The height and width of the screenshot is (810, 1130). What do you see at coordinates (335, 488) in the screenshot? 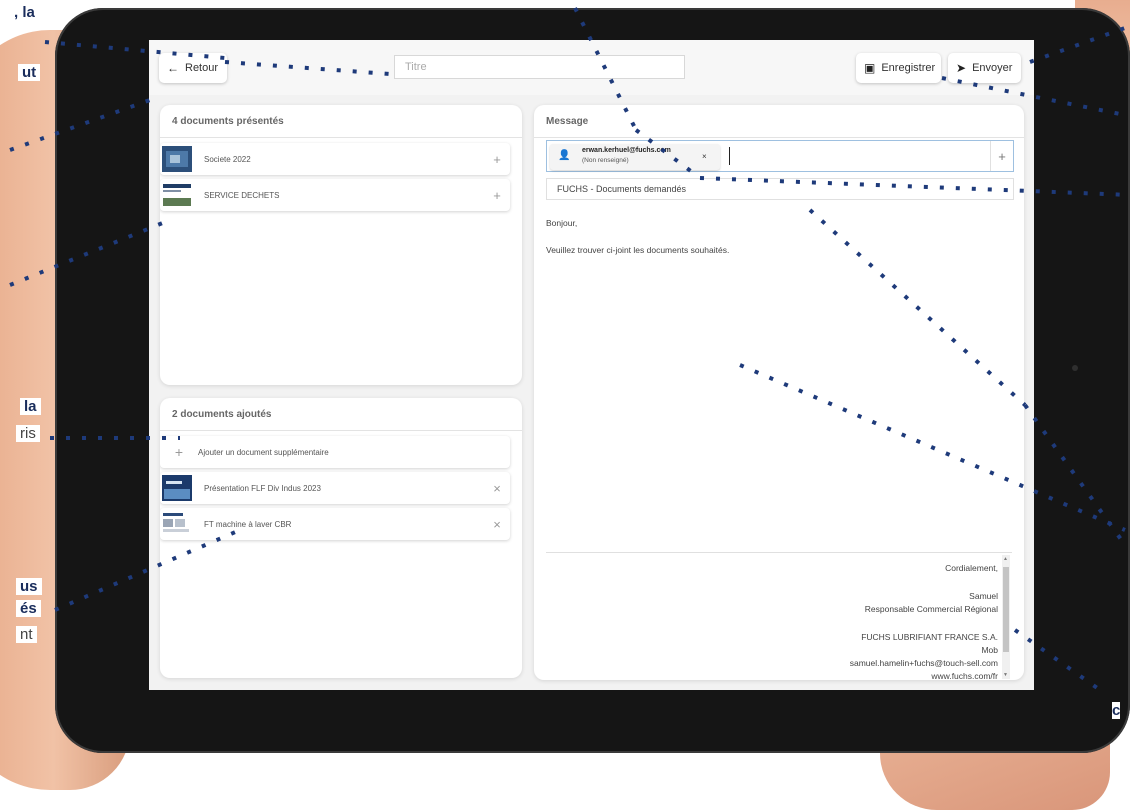
I see `added-document-item: Présentation FLF Div Indus 2023 ×` at bounding box center [335, 488].